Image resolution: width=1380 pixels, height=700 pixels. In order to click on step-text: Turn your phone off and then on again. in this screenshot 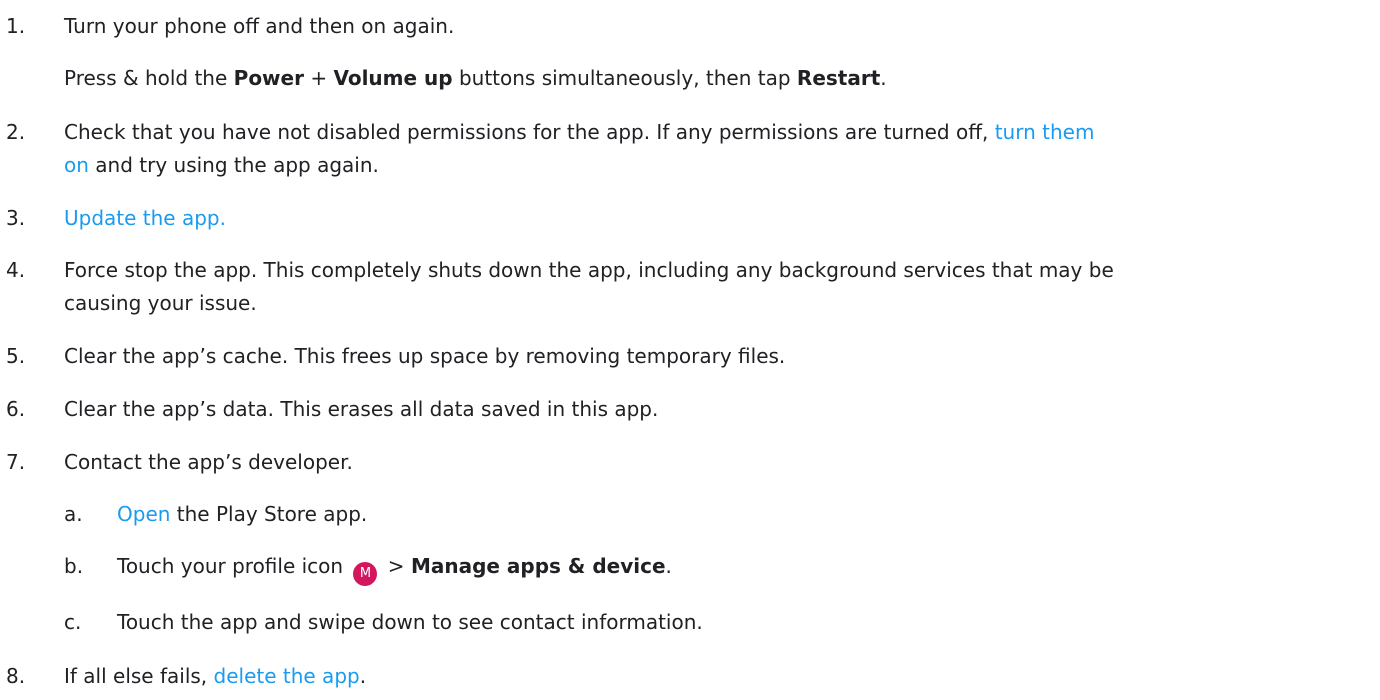, I will do `click(259, 26)`.